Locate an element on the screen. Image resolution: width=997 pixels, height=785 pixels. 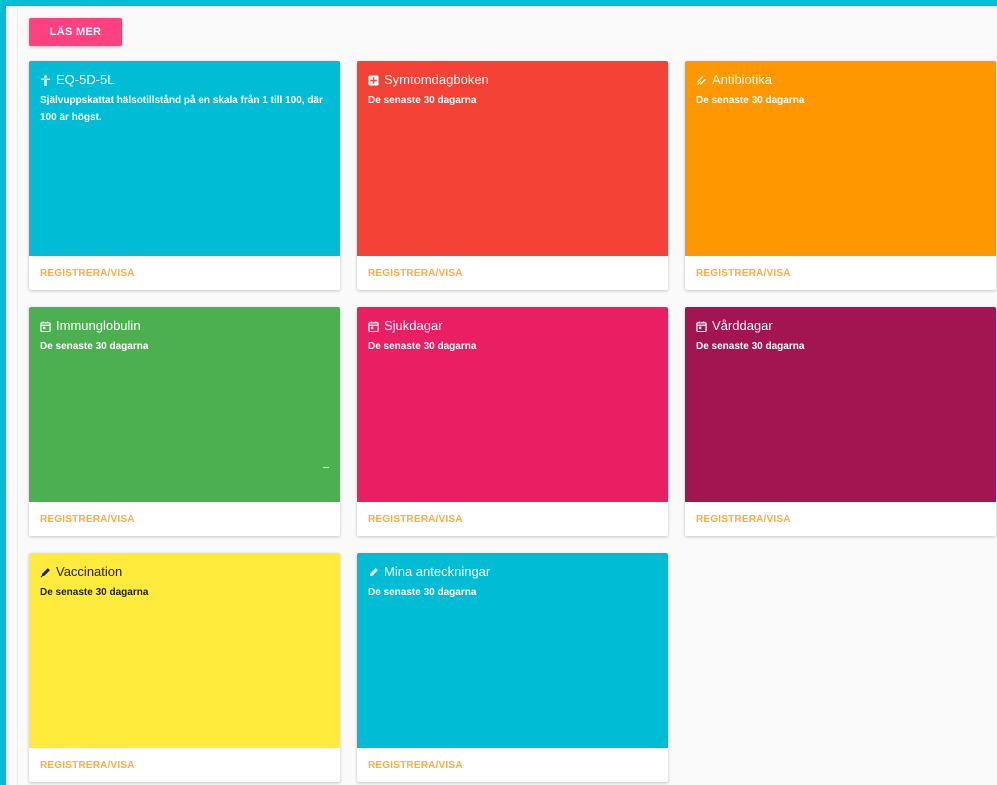
plus-box-icon is located at coordinates (373, 80).